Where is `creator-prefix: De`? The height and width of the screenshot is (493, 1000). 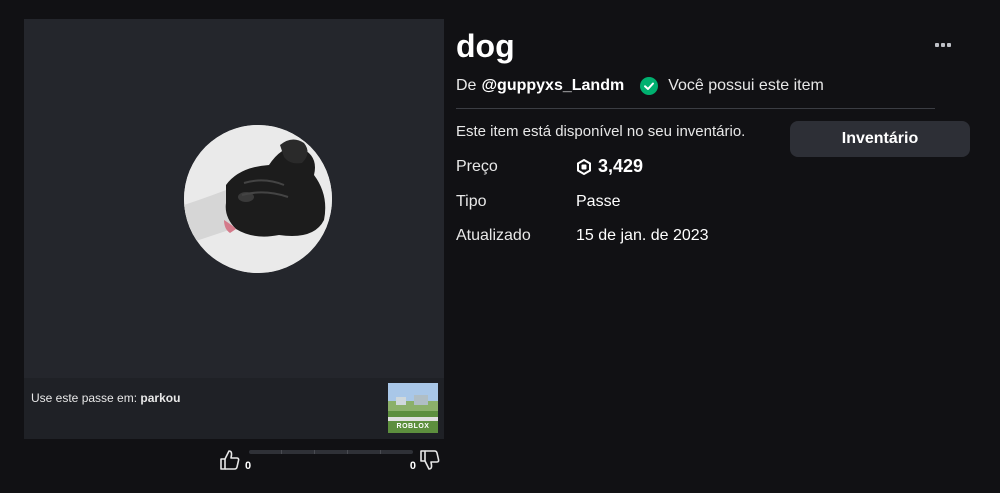 creator-prefix: De is located at coordinates (466, 85).